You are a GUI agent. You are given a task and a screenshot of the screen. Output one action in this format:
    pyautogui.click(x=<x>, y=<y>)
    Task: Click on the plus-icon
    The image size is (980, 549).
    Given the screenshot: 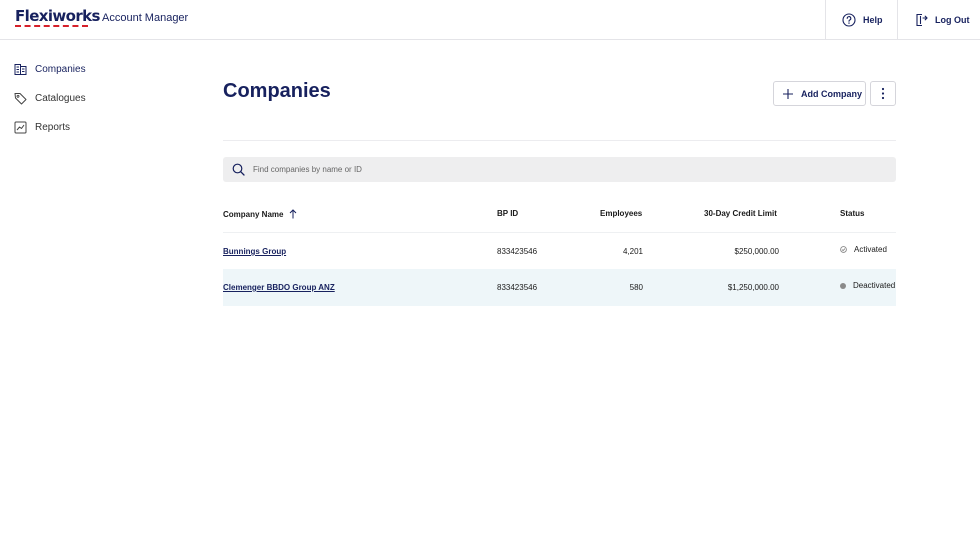 What is the action you would take?
    pyautogui.click(x=788, y=93)
    